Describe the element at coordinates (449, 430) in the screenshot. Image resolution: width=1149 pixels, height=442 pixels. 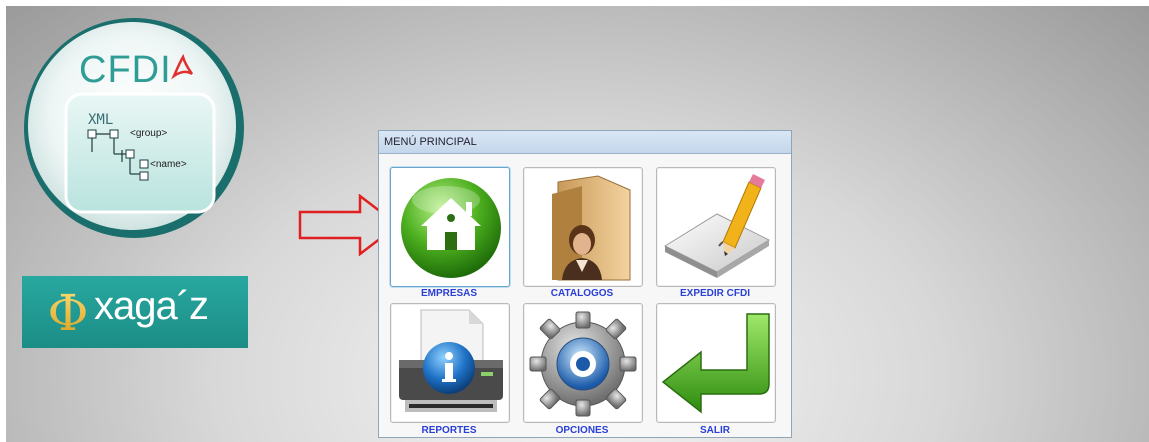
I see `reportes-label: REPORTES` at that location.